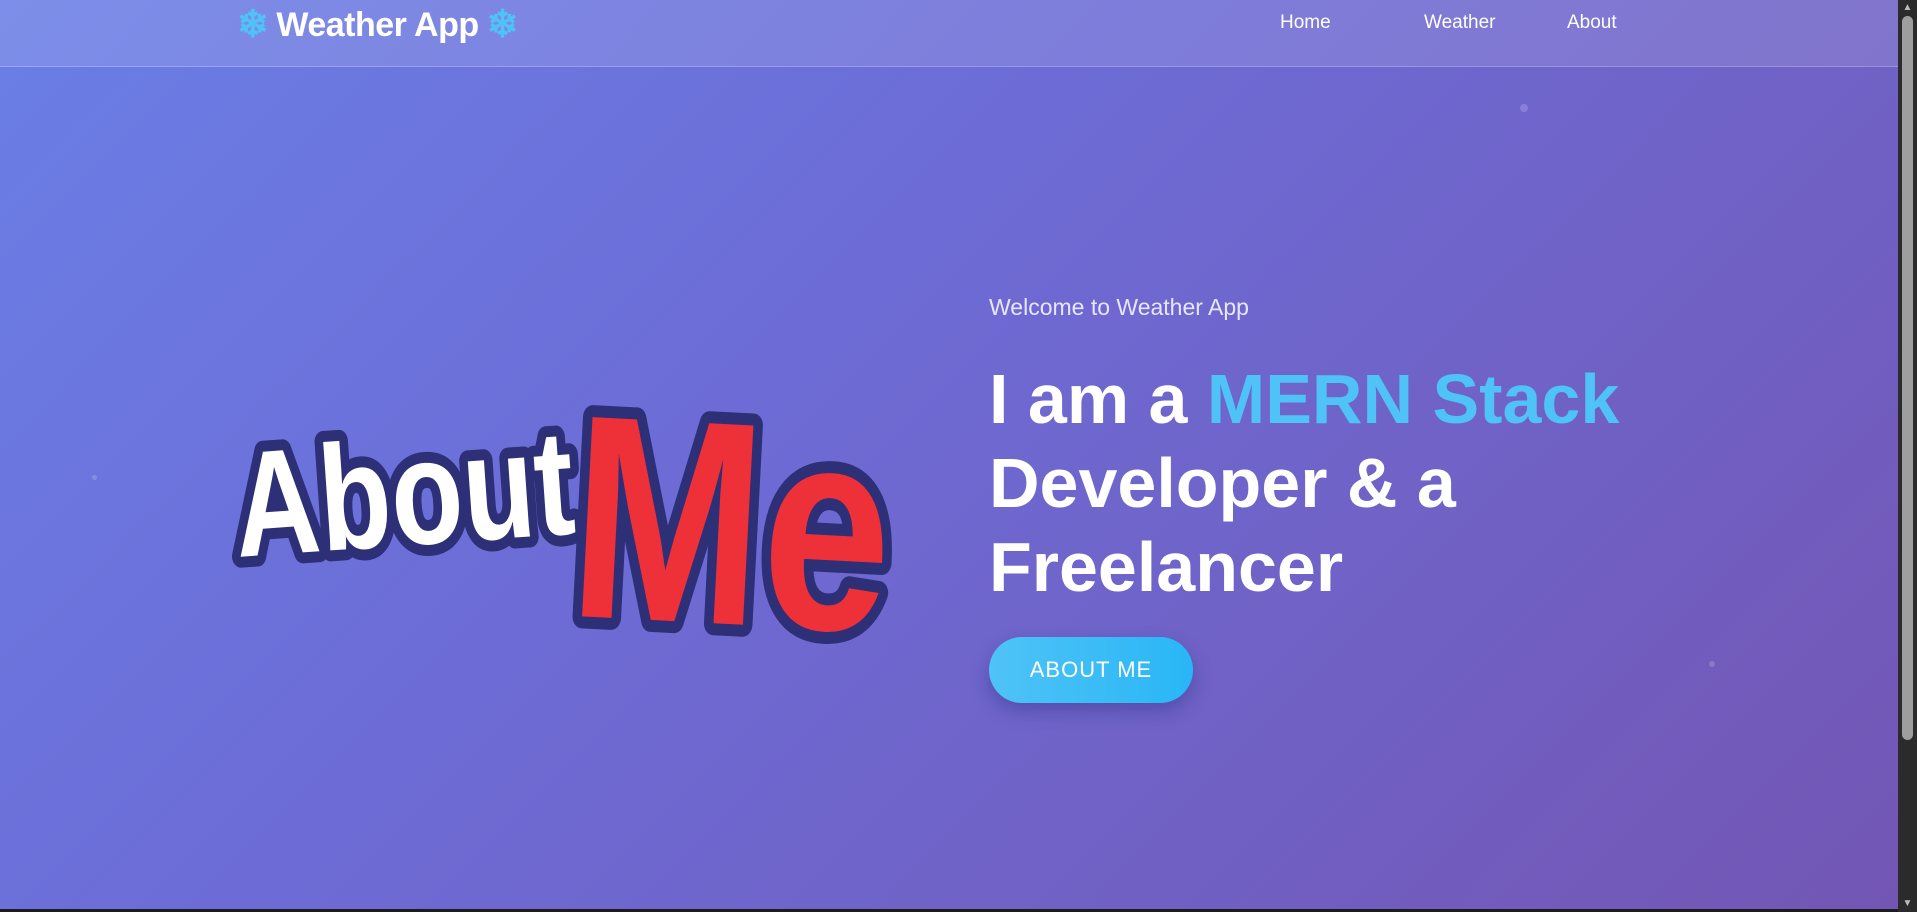  What do you see at coordinates (405, 493) in the screenshot?
I see `logo-word-about: About` at bounding box center [405, 493].